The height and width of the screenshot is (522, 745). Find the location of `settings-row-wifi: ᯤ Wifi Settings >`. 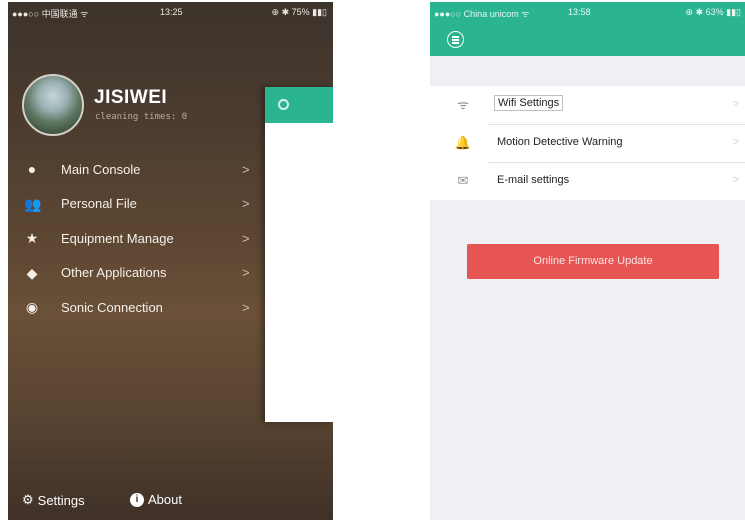

settings-row-wifi: ᯤ Wifi Settings > is located at coordinates (587, 105).